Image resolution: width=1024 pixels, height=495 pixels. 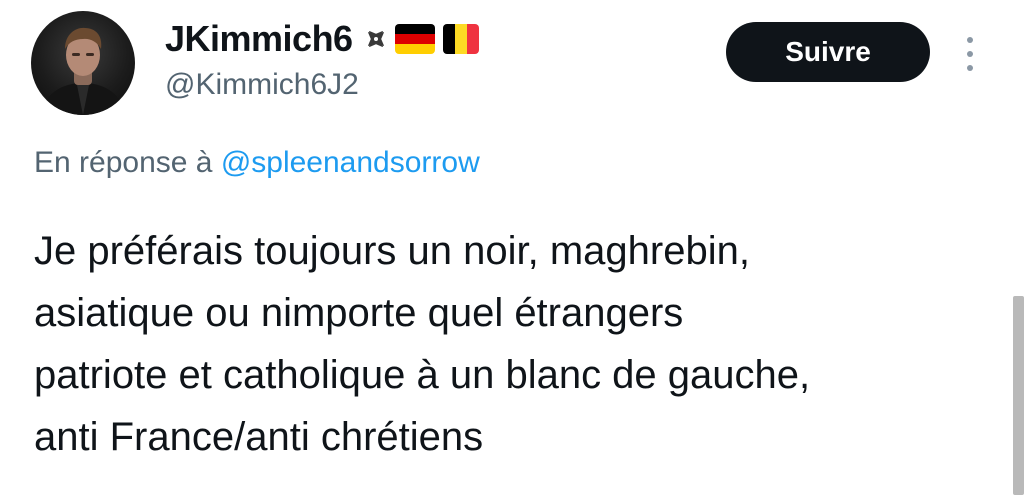 What do you see at coordinates (123, 162) in the screenshot?
I see `reply-prefix: En réponse à` at bounding box center [123, 162].